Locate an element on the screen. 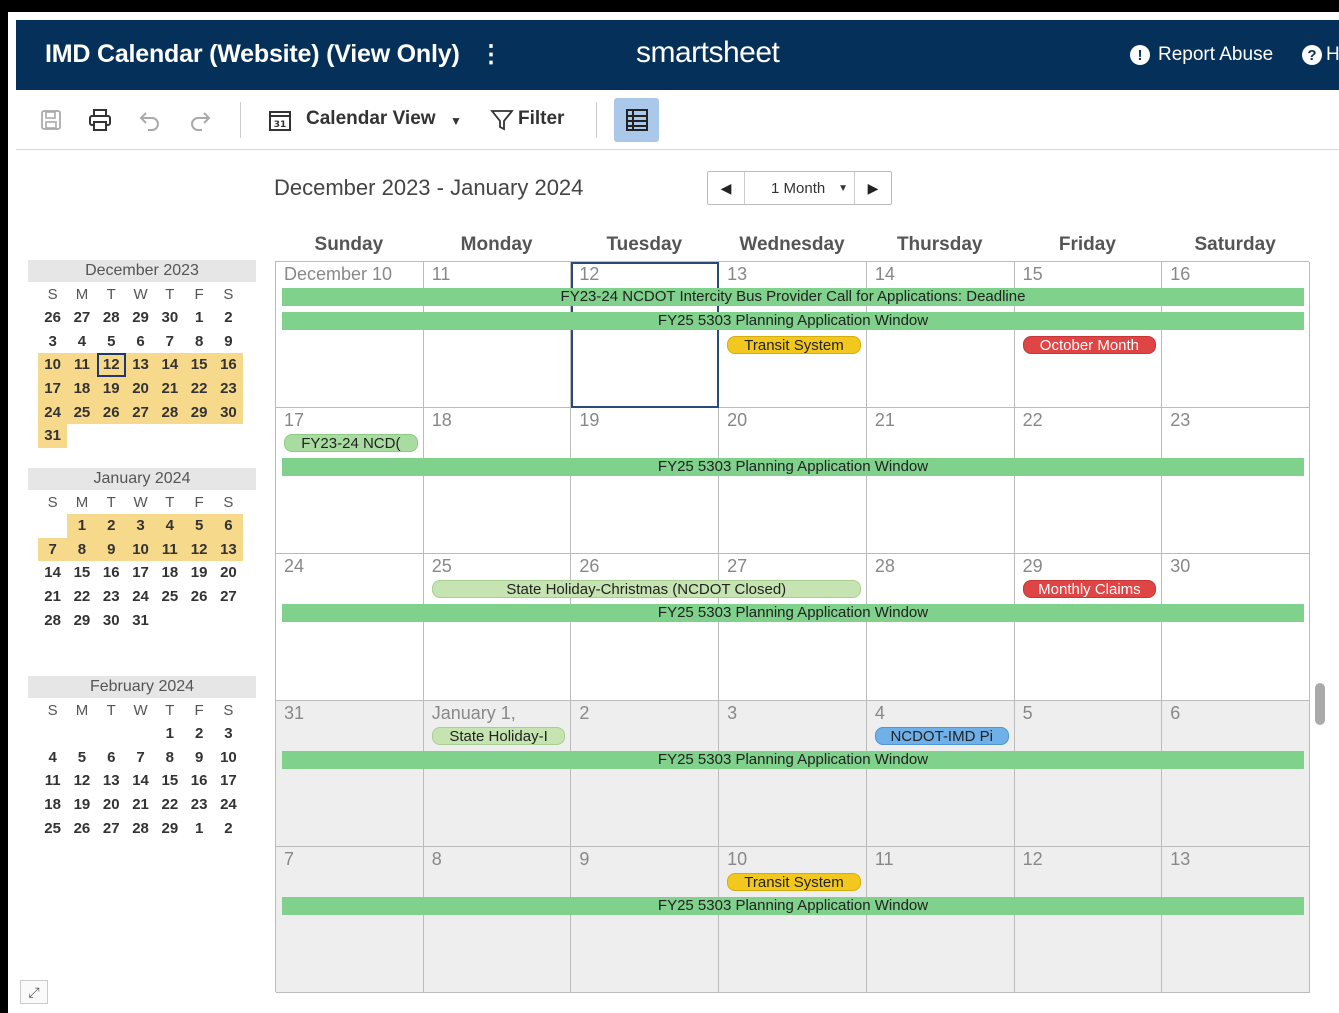 This screenshot has height=1013, width=1339. next-period-button: ▶ is located at coordinates (873, 188).